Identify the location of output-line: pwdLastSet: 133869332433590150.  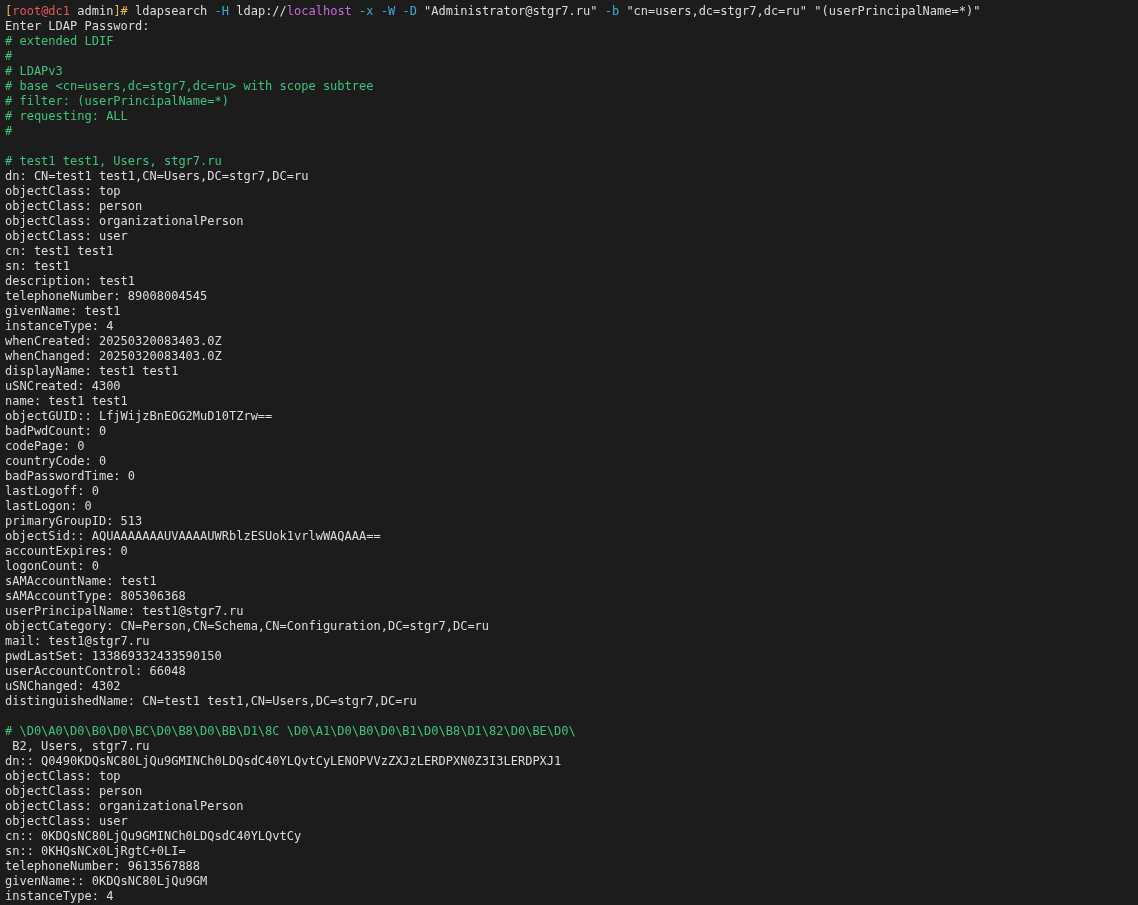
(113, 656).